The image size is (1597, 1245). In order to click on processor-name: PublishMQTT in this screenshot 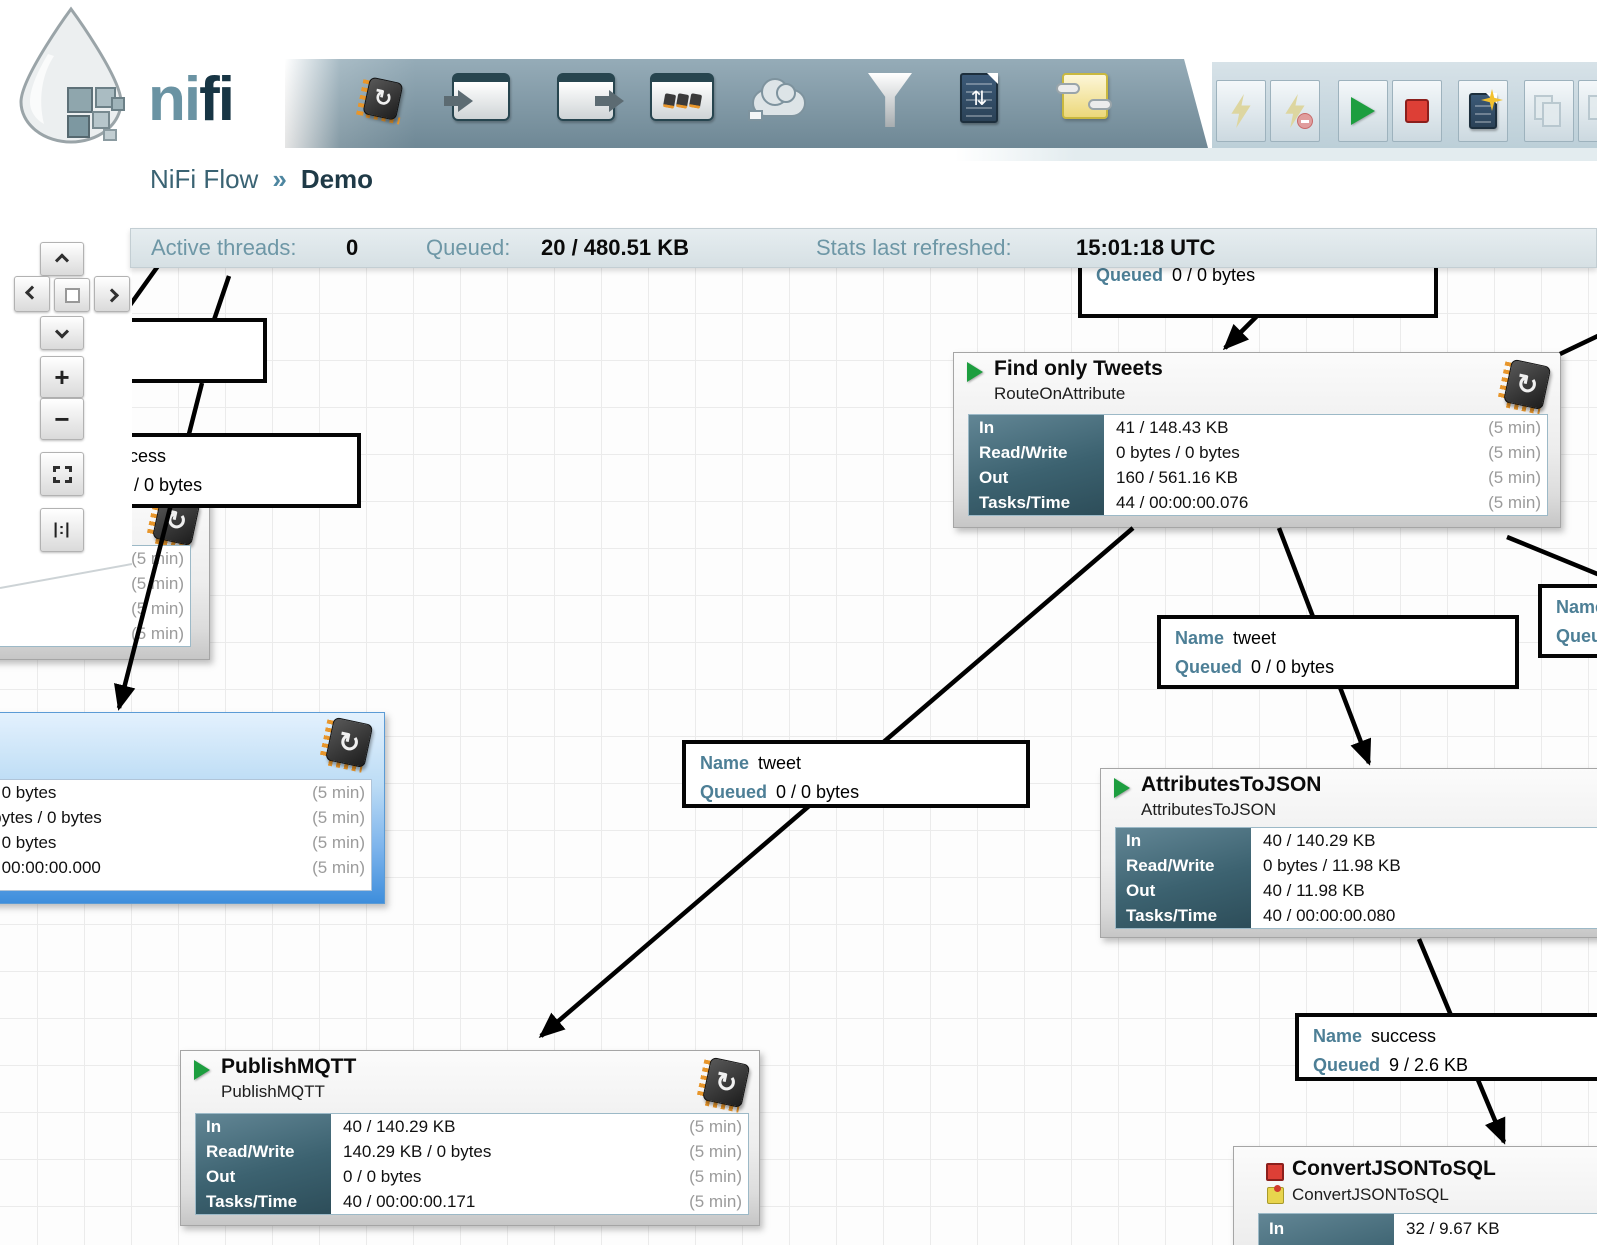, I will do `click(289, 1066)`.